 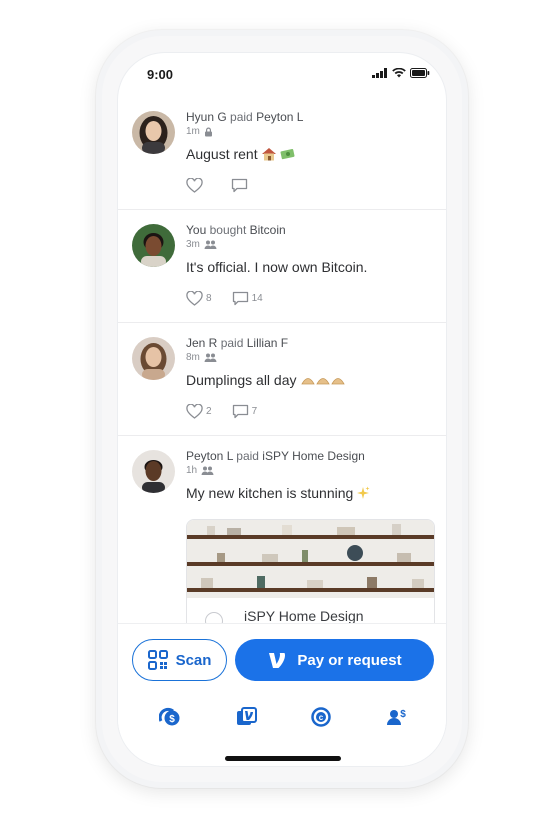 I want to click on story-actor: Hyun G, so click(x=206, y=117).